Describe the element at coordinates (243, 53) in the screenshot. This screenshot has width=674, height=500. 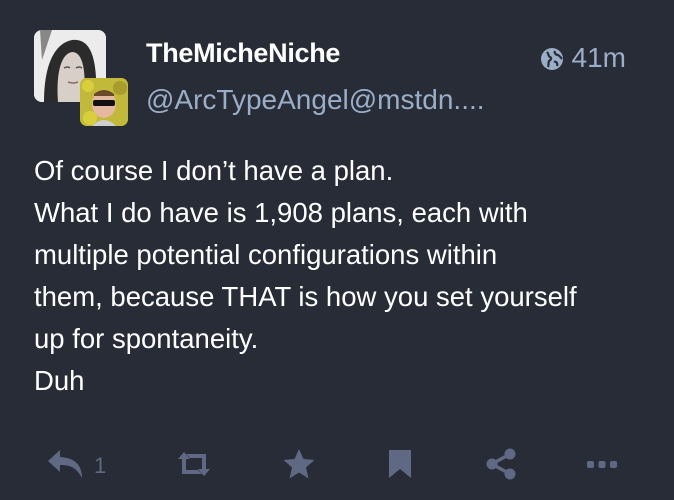
I see `display-name: TheMicheNiche` at that location.